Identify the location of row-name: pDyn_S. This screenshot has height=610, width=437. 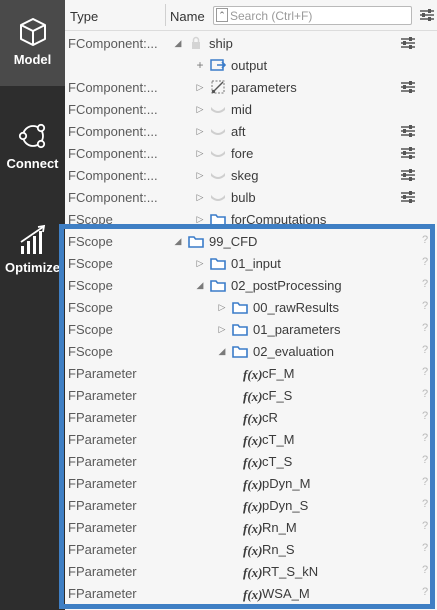
(285, 505).